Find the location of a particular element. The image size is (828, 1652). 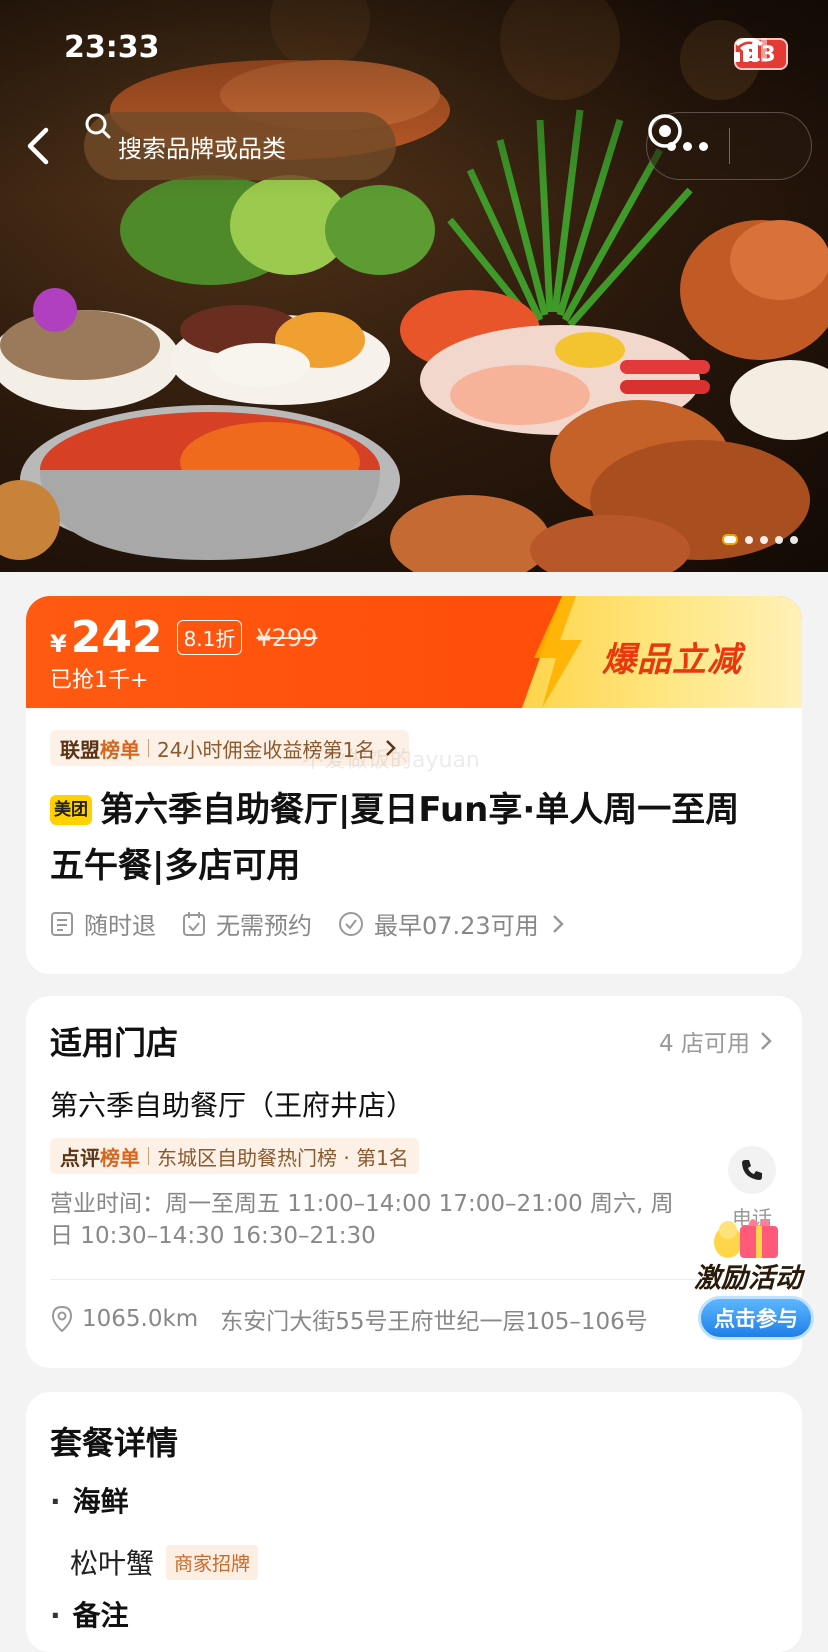

feature-label: 最早07.23可用 is located at coordinates (456, 926).